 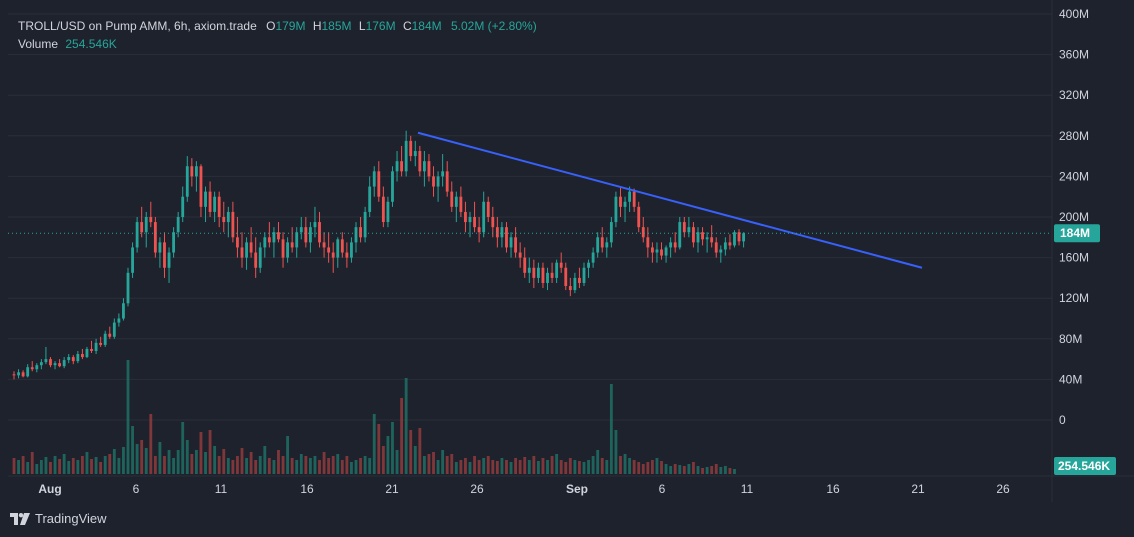 I want to click on y-tick-label: 400M, so click(x=1074, y=14).